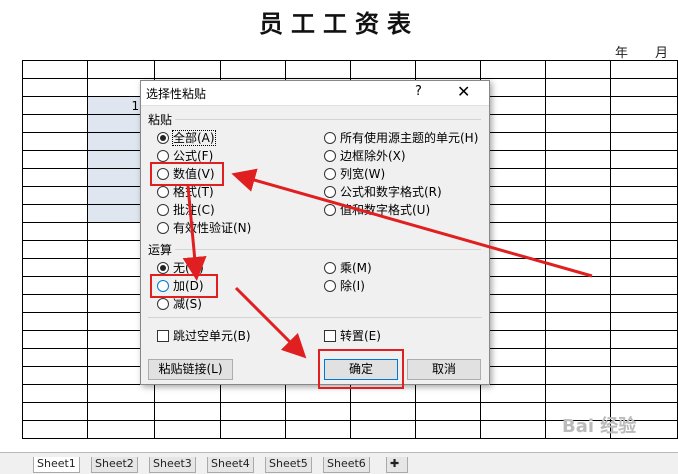  Describe the element at coordinates (230, 465) in the screenshot. I see `sheet-tab-4: Sheet4` at that location.